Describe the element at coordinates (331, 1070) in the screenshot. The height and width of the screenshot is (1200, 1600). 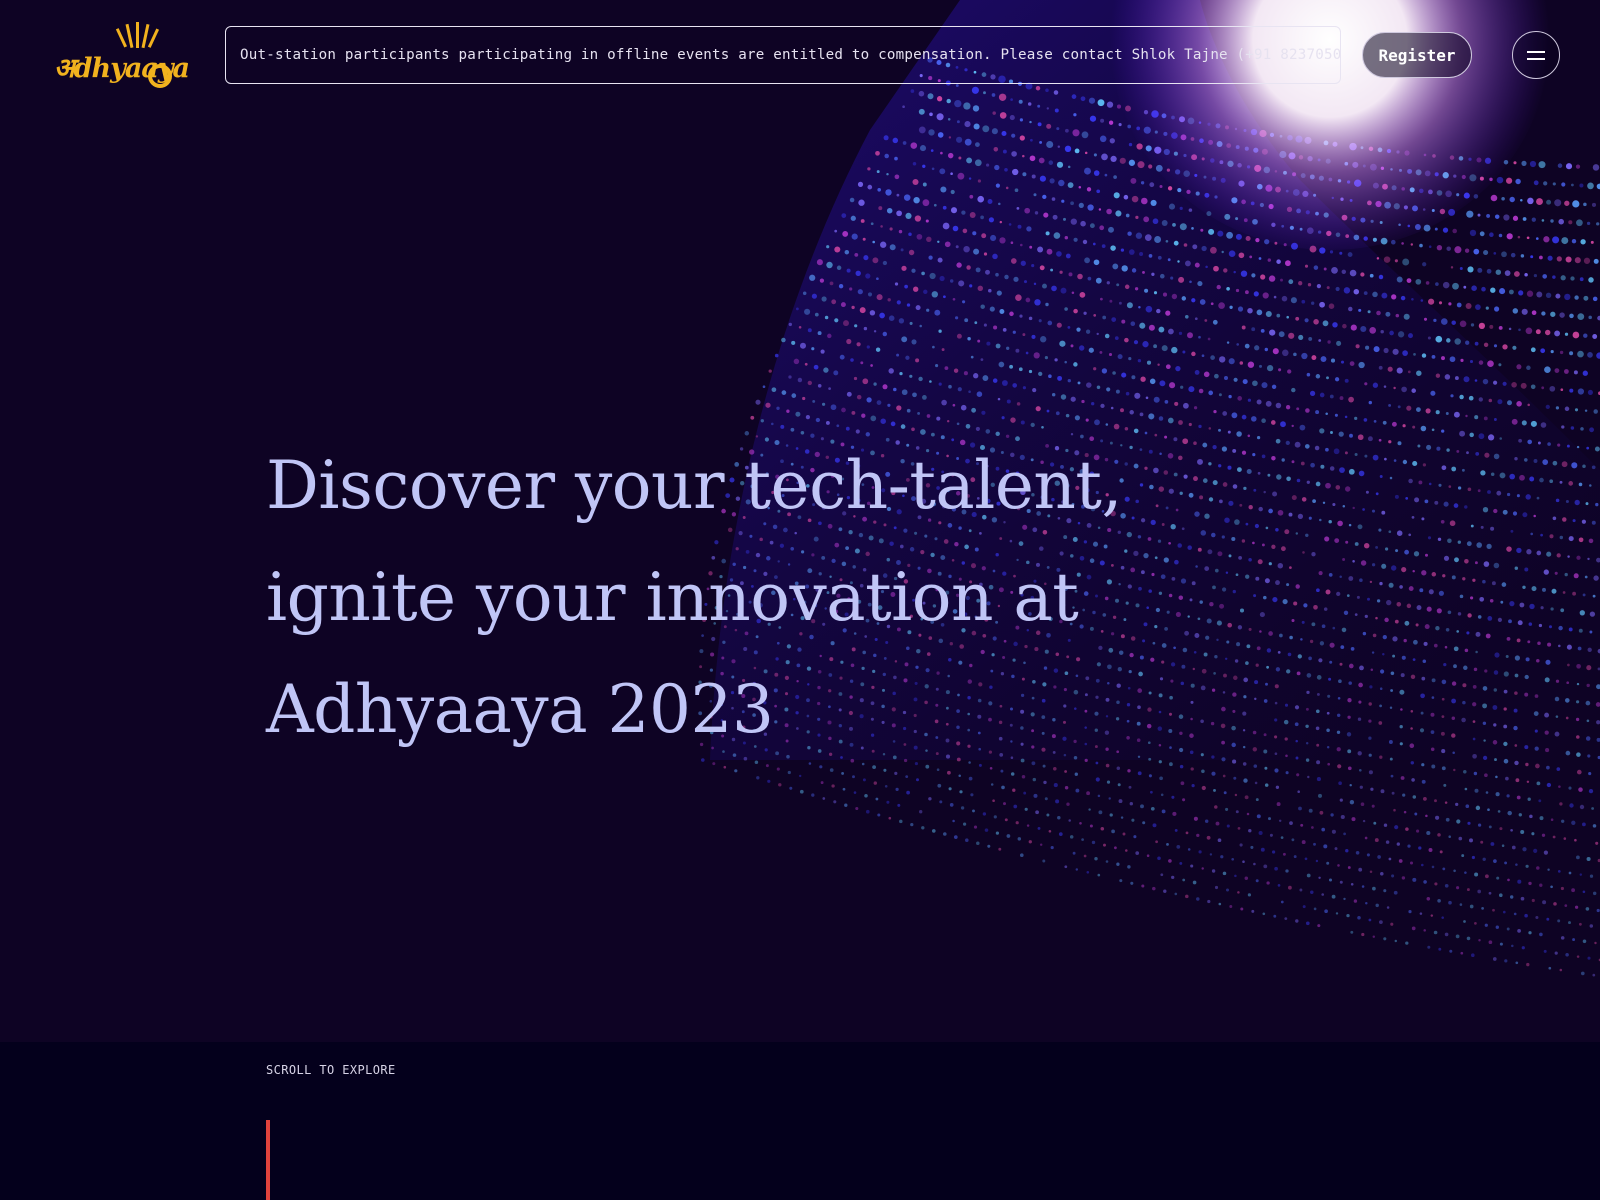
I see `scroll-to-explore-label: SCROLL TO EXPLORE` at that location.